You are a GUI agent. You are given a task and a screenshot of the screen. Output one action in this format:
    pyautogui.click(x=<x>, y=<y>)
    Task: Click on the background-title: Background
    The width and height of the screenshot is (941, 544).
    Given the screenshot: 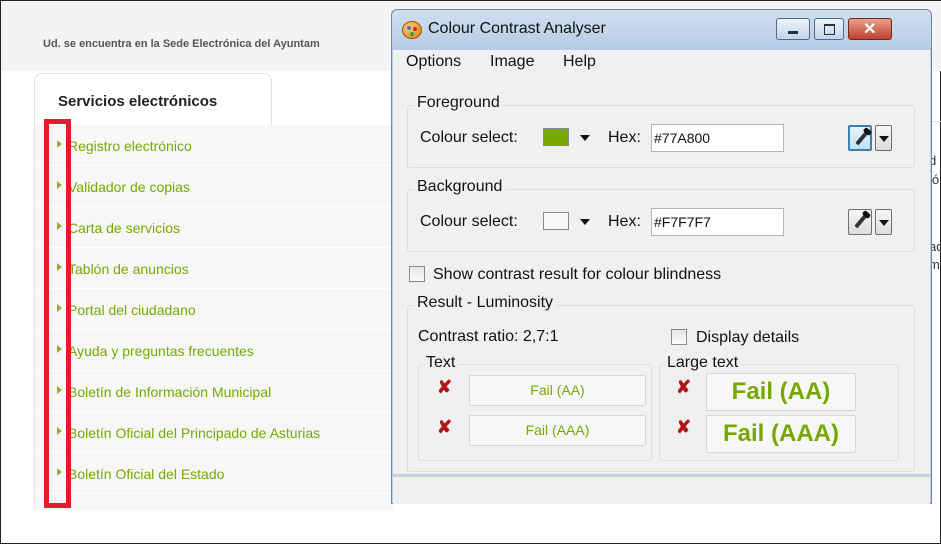 What is the action you would take?
    pyautogui.click(x=460, y=187)
    